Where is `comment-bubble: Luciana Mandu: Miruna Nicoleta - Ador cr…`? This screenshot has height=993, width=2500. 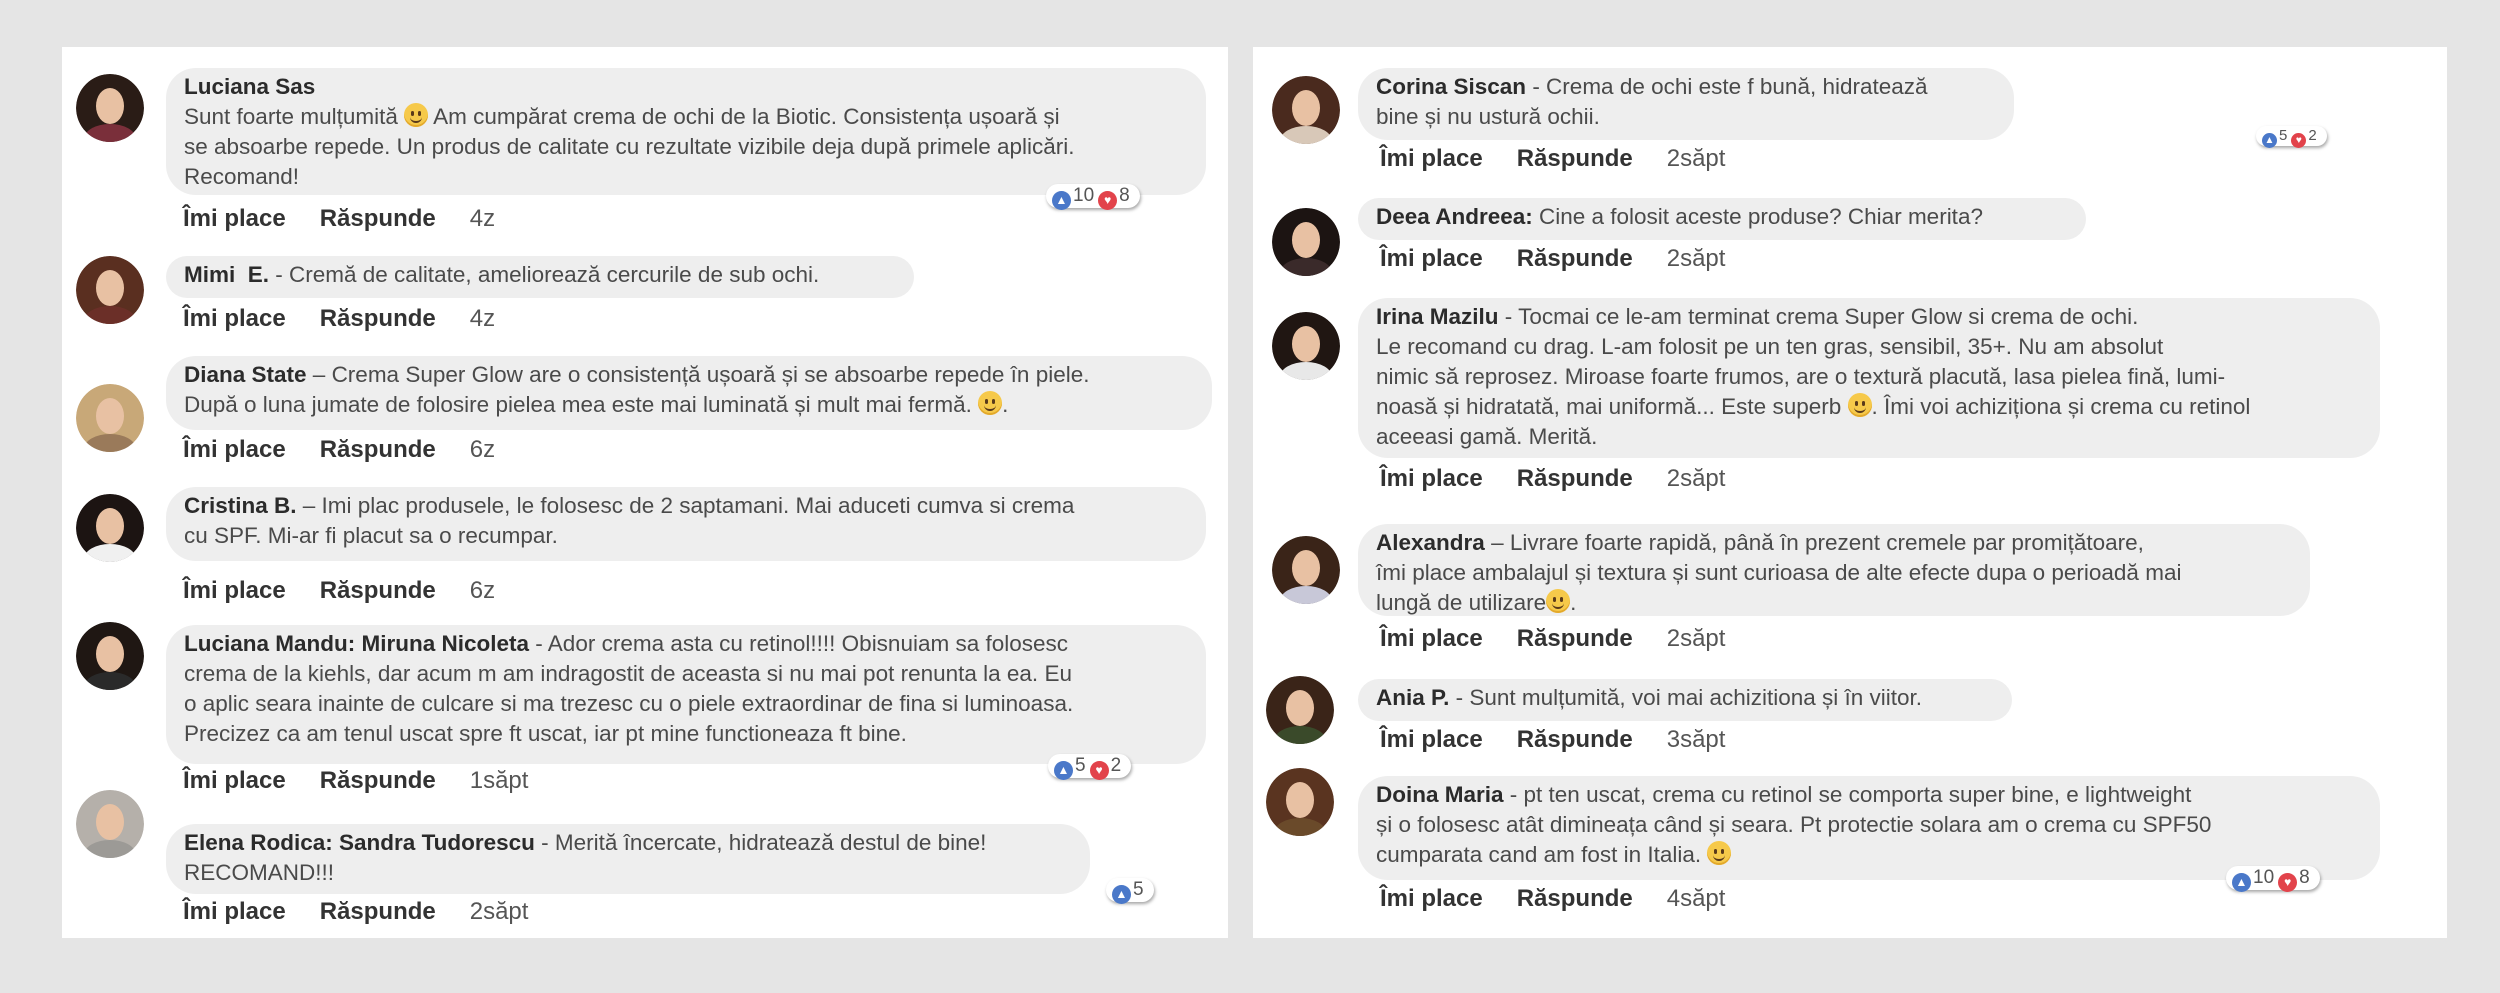 comment-bubble: Luciana Mandu: Miruna Nicoleta - Ador cr… is located at coordinates (686, 694).